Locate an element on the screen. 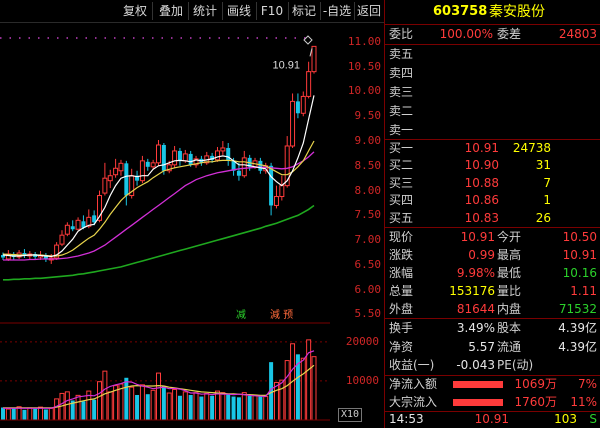 This screenshot has width=600, height=428. fund-label: 收益(一) is located at coordinates (412, 365).